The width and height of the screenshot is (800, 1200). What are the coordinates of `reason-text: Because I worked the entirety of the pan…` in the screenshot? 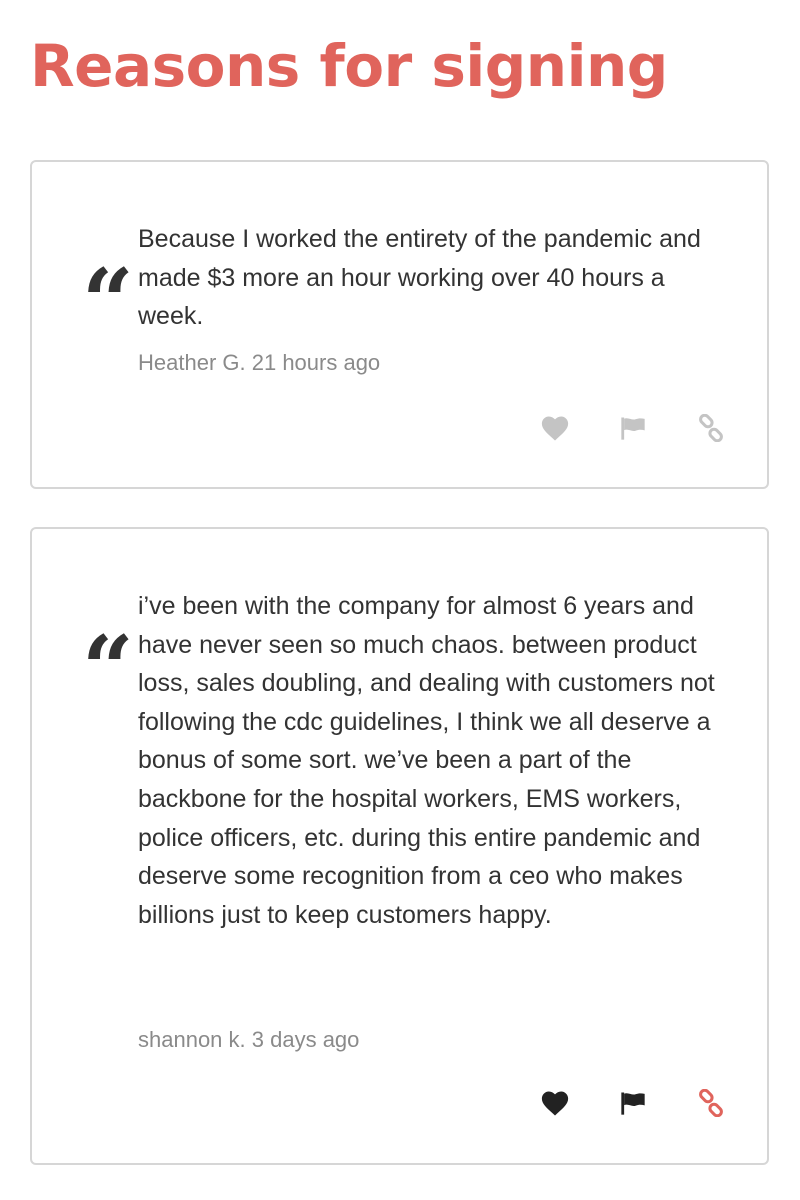 It's located at (419, 278).